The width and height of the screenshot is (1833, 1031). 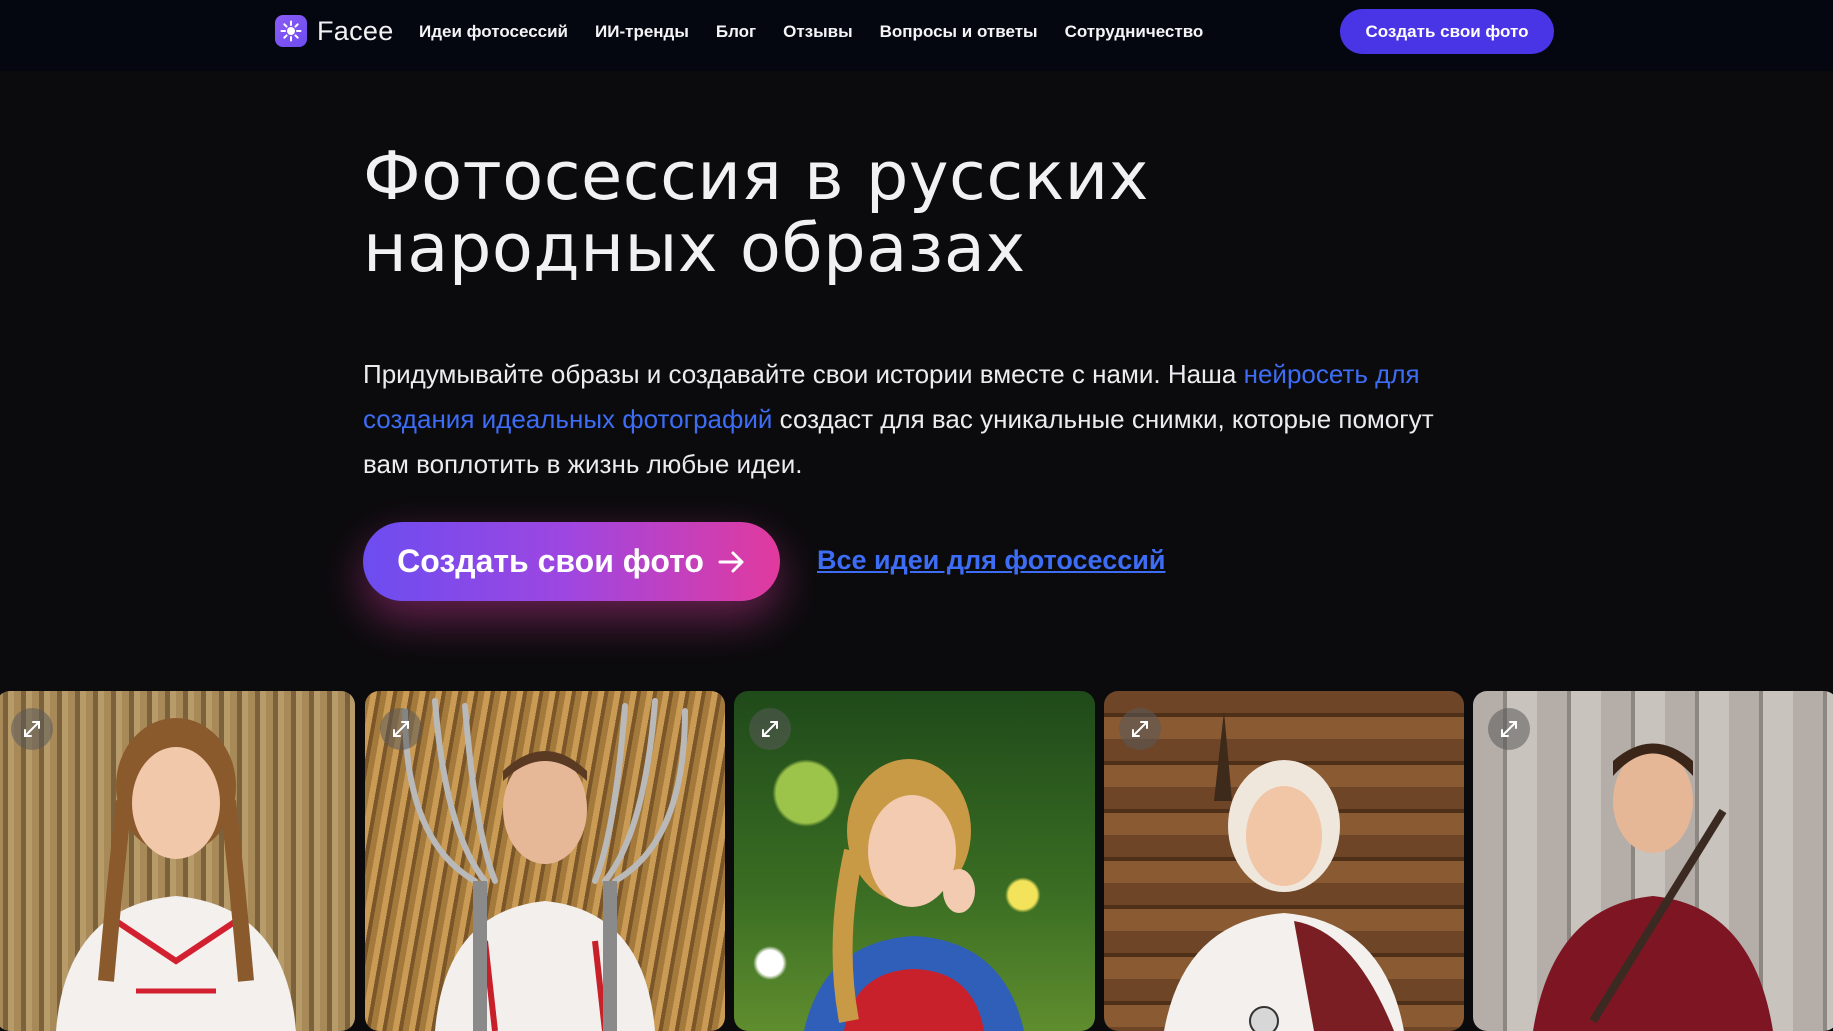 What do you see at coordinates (756, 176) in the screenshot?
I see `page-title-line-1: Фотосессия в русских` at bounding box center [756, 176].